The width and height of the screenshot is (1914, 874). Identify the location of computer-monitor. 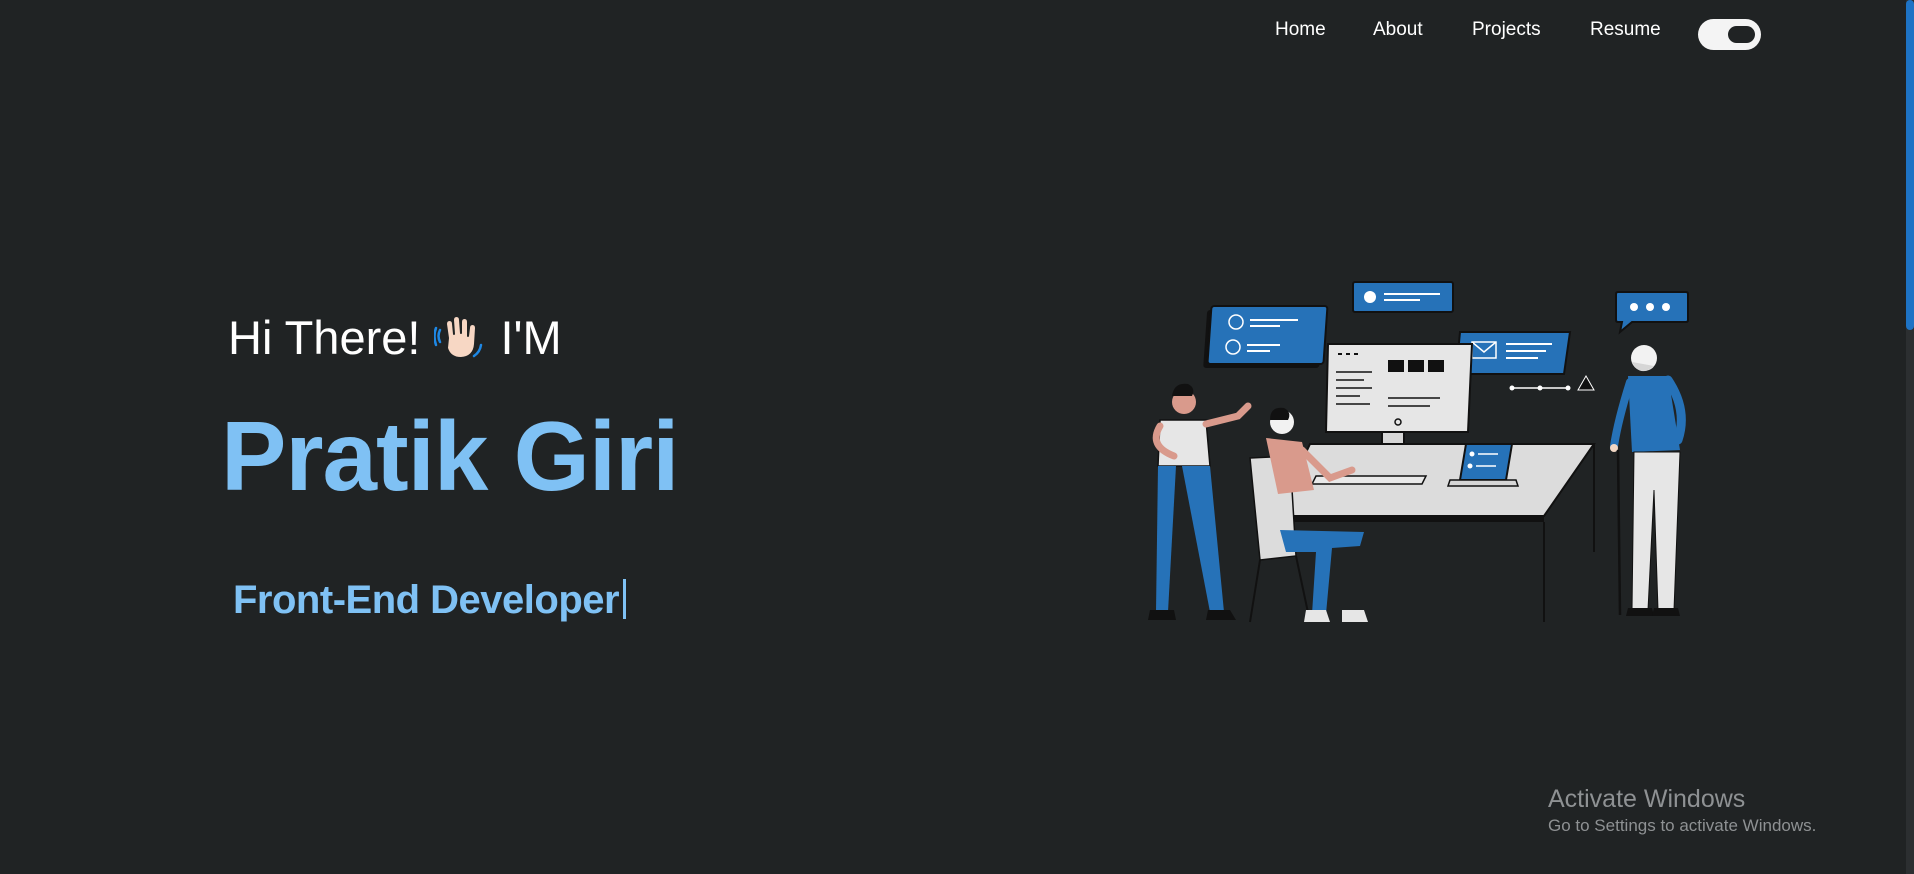
(1399, 402).